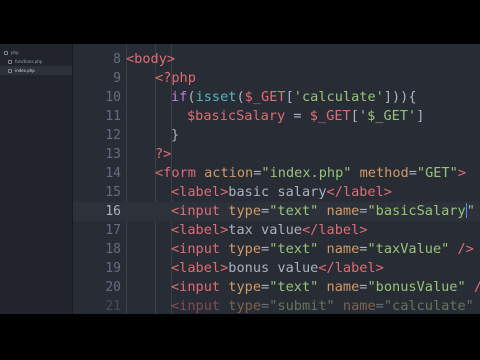 The width and height of the screenshot is (480, 360). I want to click on code-token: "basicSalary, so click(416, 211).